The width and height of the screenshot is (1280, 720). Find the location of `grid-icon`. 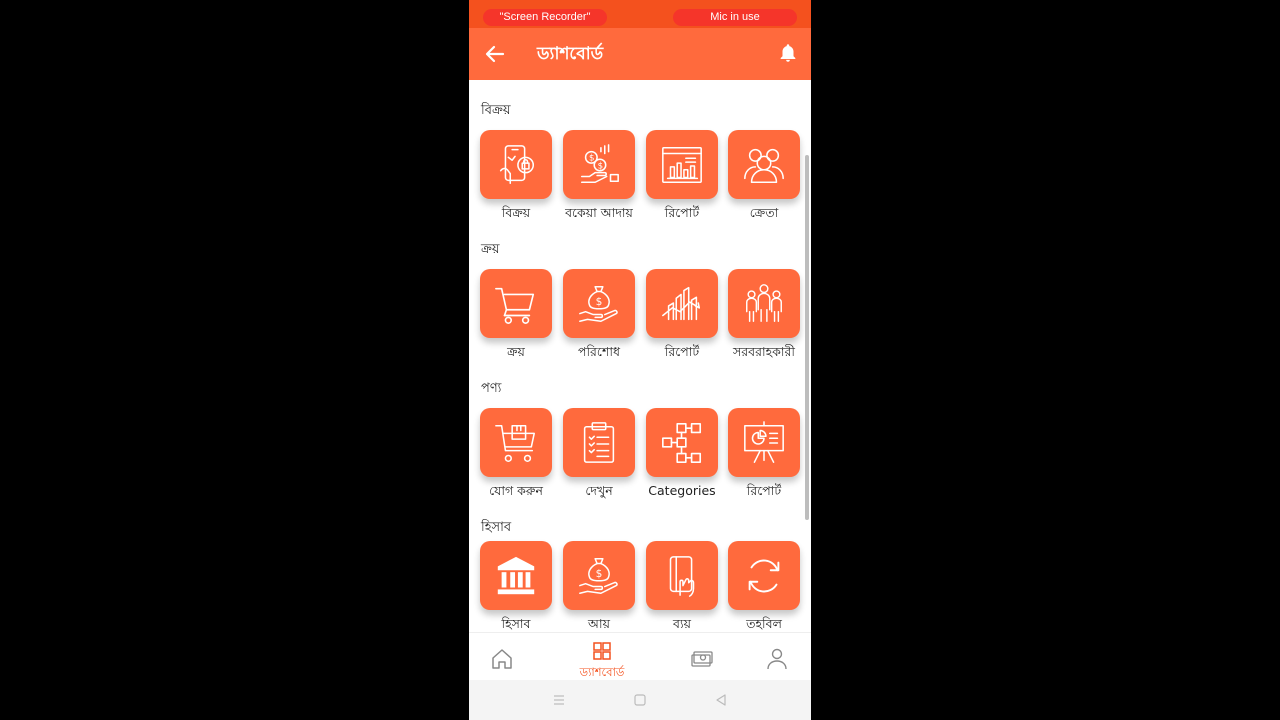

grid-icon is located at coordinates (602, 651).